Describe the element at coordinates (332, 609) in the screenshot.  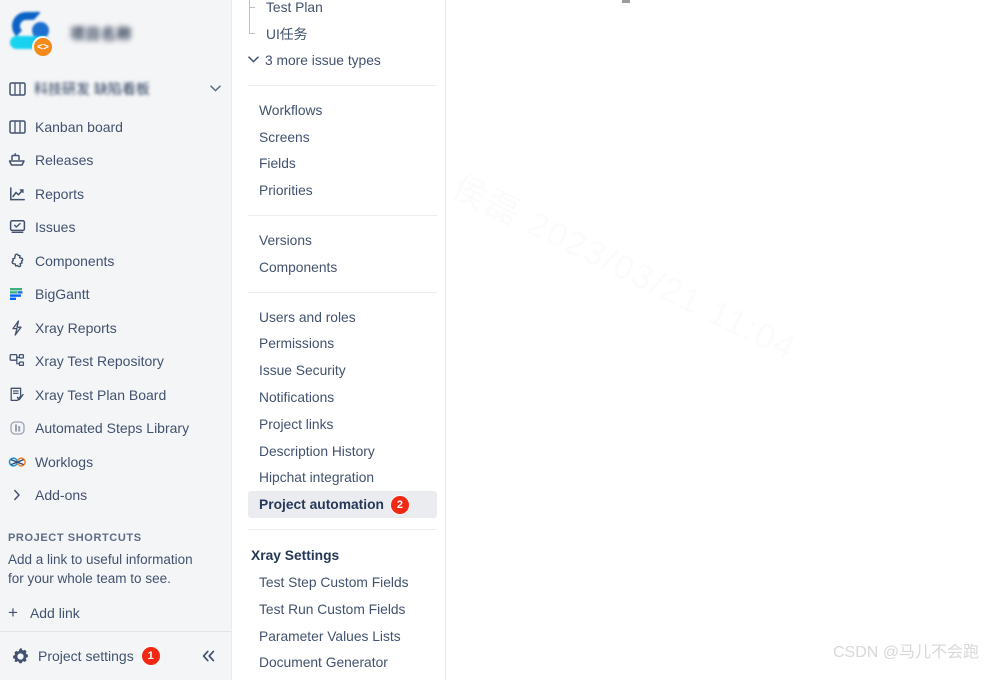
I see `menu-item-label: Test Run Custom Fields` at that location.